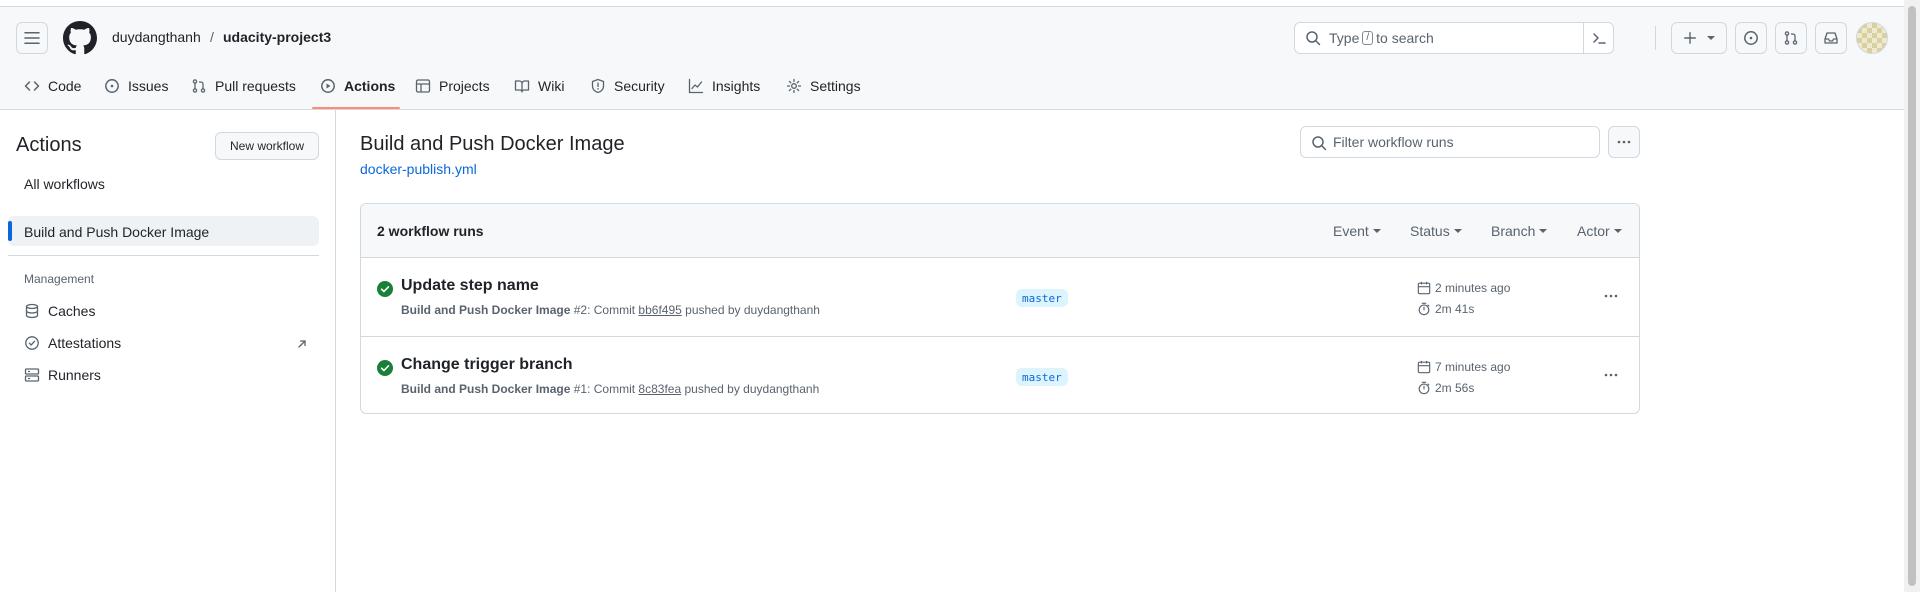 This screenshot has width=1920, height=592. What do you see at coordinates (464, 86) in the screenshot?
I see `tab-label: Projects` at bounding box center [464, 86].